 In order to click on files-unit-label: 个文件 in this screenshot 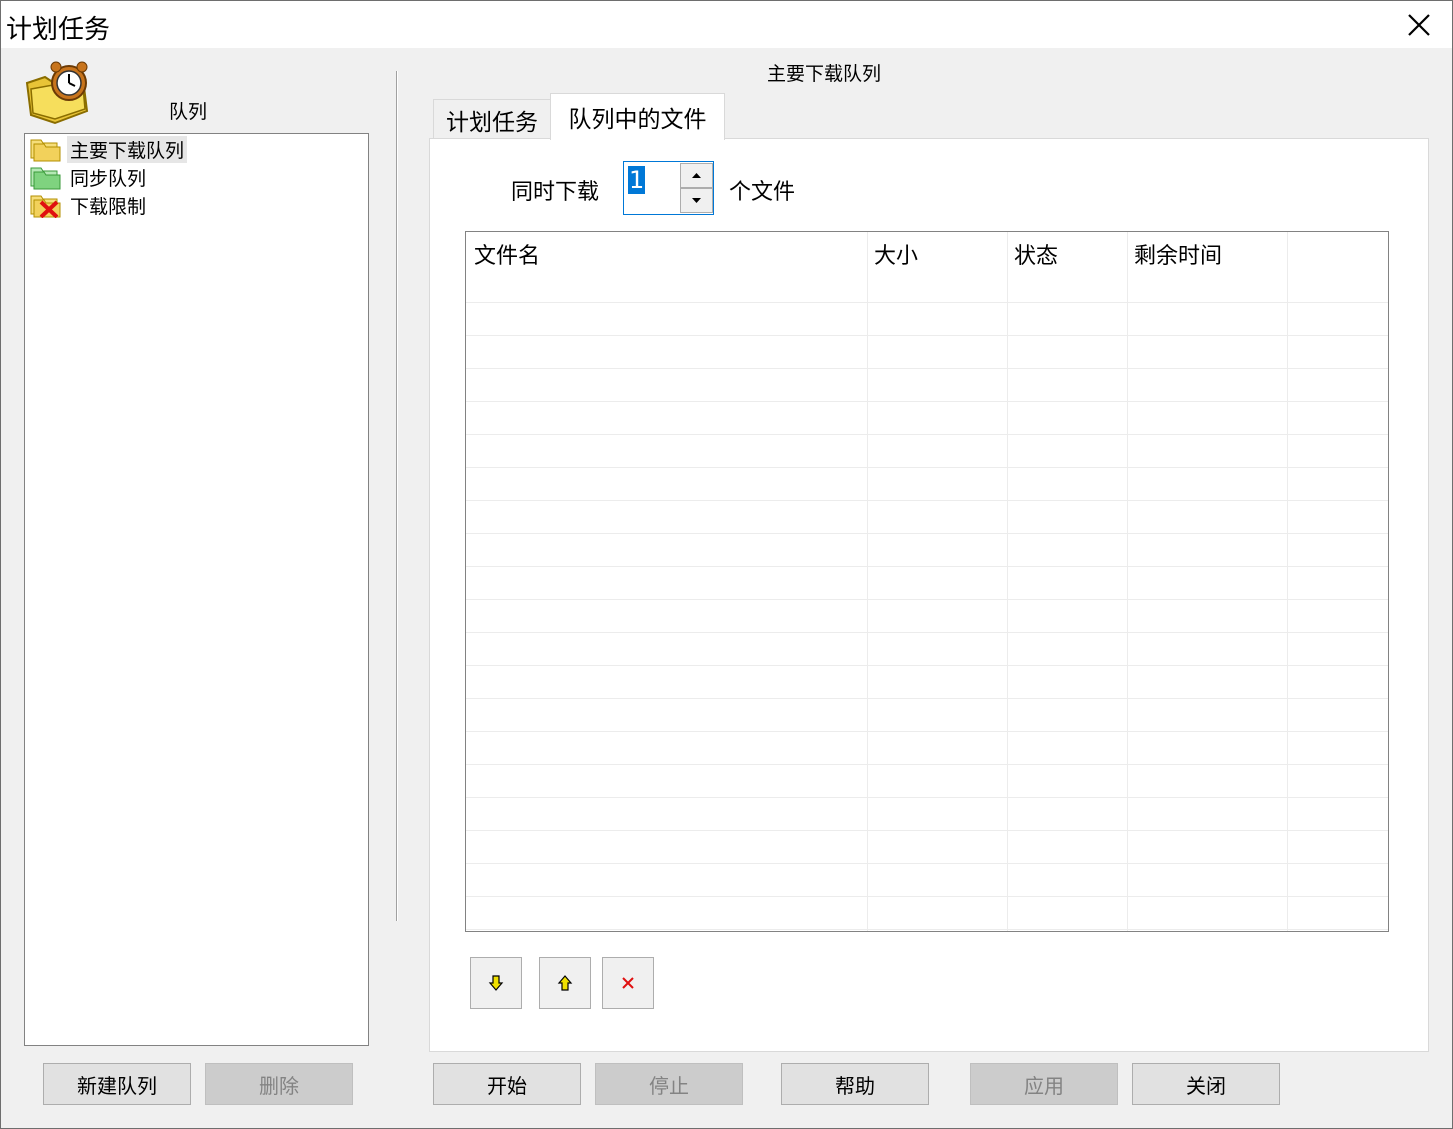, I will do `click(762, 192)`.